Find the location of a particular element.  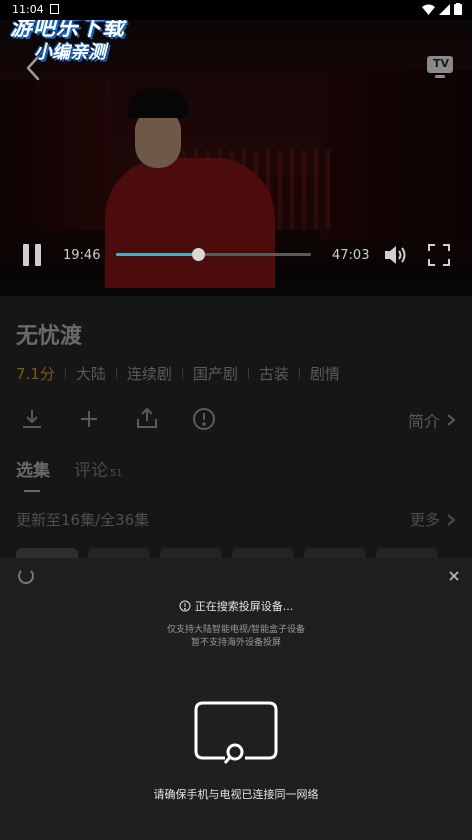

brief-link: 简介 is located at coordinates (432, 420).